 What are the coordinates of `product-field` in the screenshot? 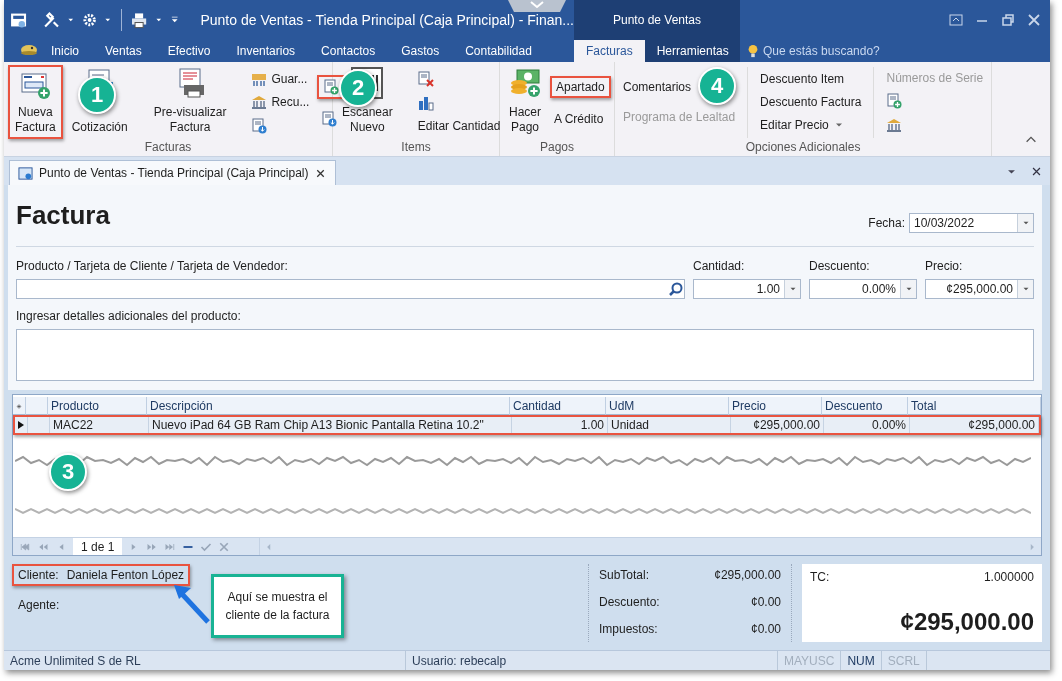 It's located at (350, 289).